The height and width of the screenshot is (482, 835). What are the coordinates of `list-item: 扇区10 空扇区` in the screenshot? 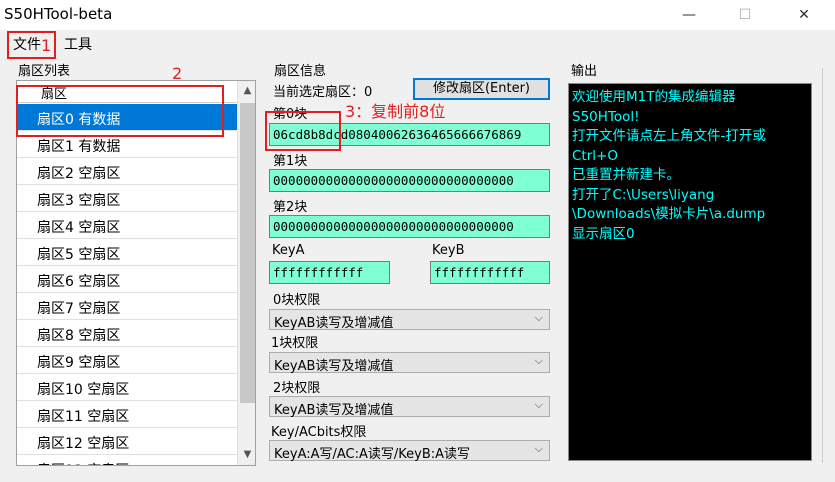 It's located at (127, 387).